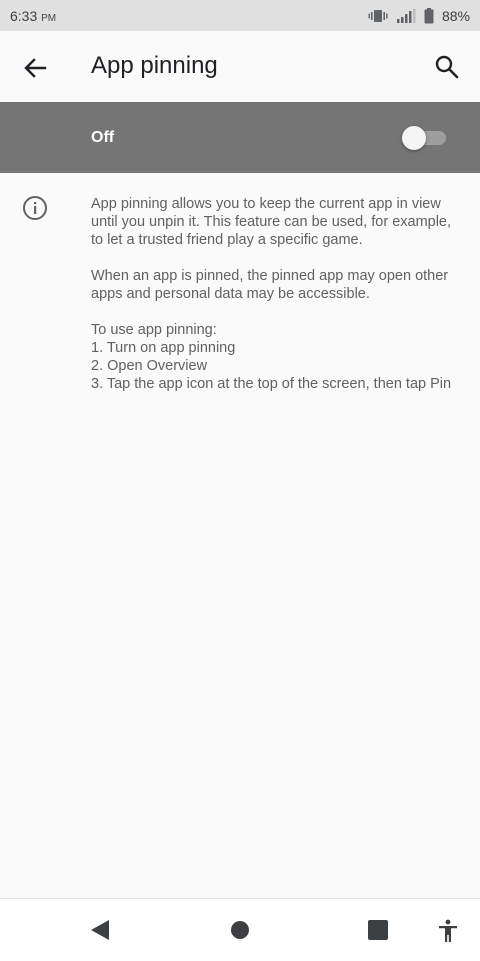  I want to click on status-bar: 6:33 PM 88%, so click(240, 15).